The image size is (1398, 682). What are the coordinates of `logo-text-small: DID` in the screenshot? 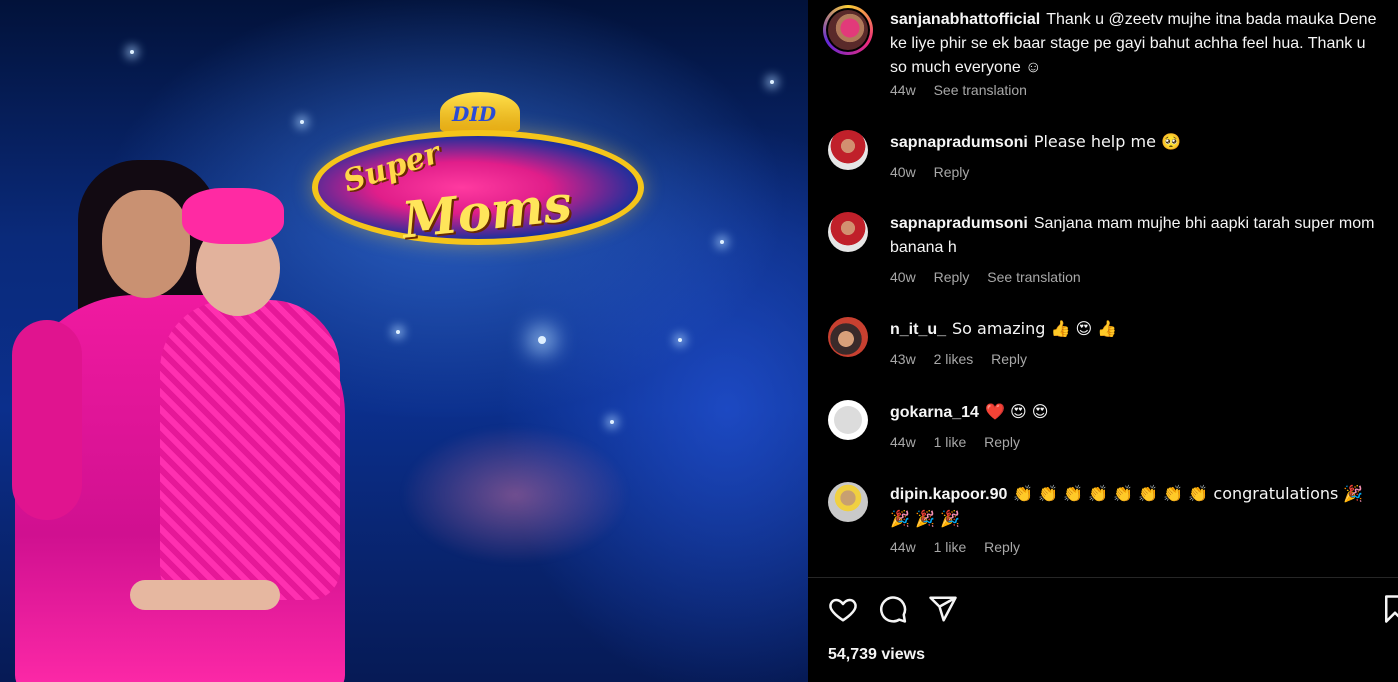 It's located at (474, 114).